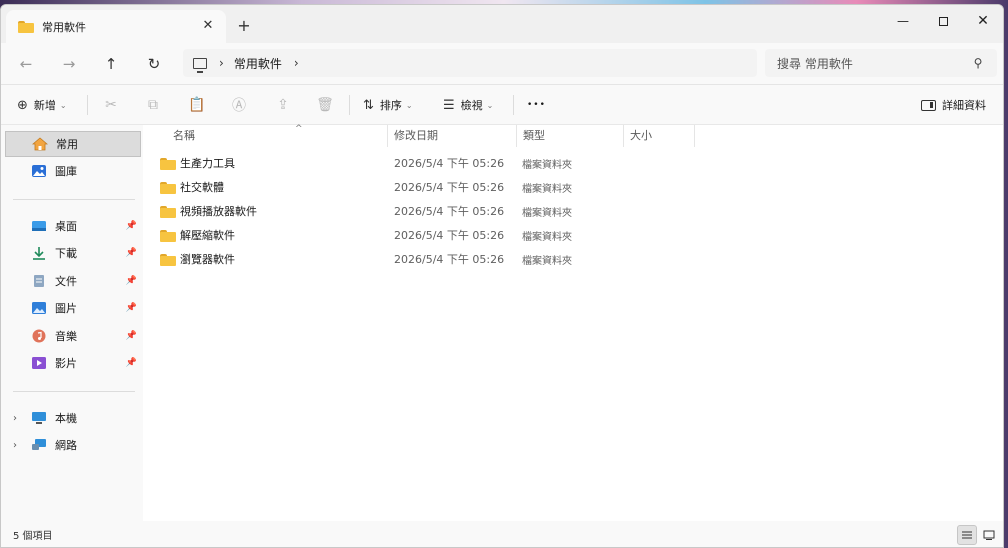  What do you see at coordinates (433, 163) in the screenshot?
I see `file-row: 生產力工具 2026/5/4 下午 05:26 檔案資料夾` at bounding box center [433, 163].